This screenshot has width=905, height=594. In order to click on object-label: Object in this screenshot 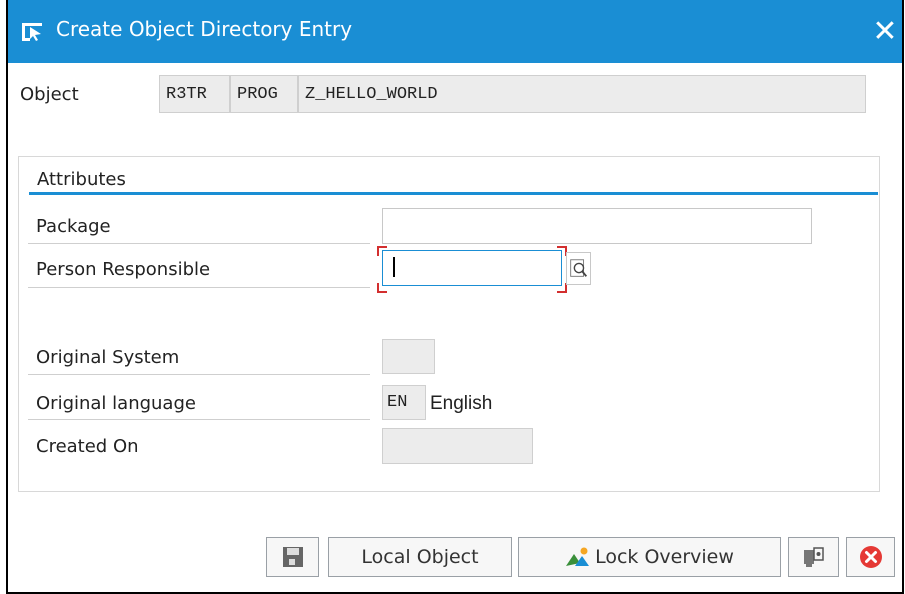, I will do `click(49, 94)`.